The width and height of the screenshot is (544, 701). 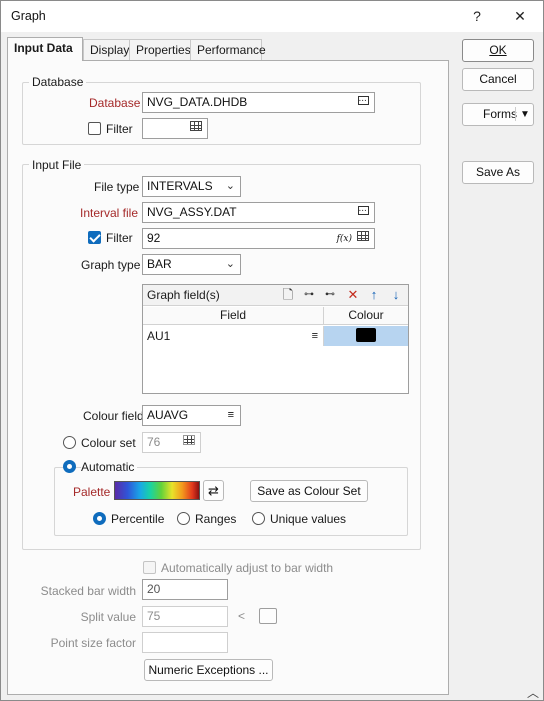 I want to click on field-column-header: Field, so click(x=233, y=316).